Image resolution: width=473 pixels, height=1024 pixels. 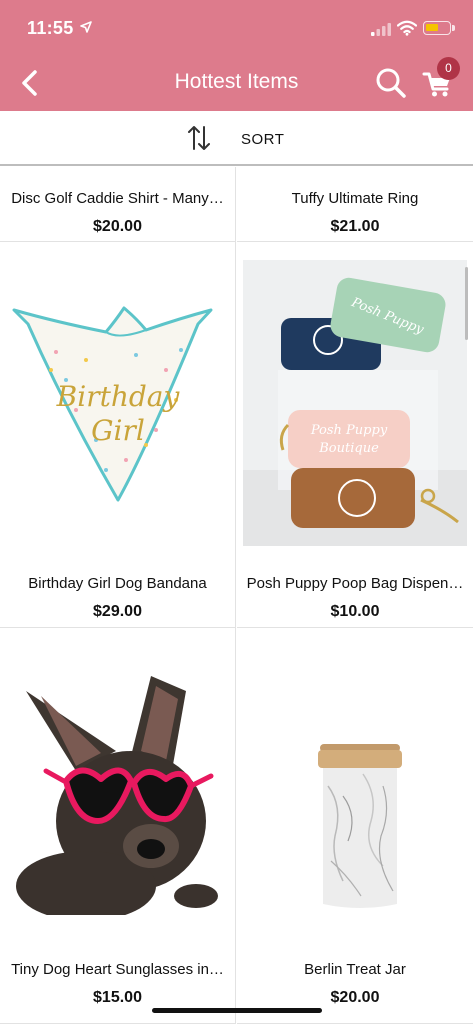 I want to click on wifi-icon, so click(x=407, y=28).